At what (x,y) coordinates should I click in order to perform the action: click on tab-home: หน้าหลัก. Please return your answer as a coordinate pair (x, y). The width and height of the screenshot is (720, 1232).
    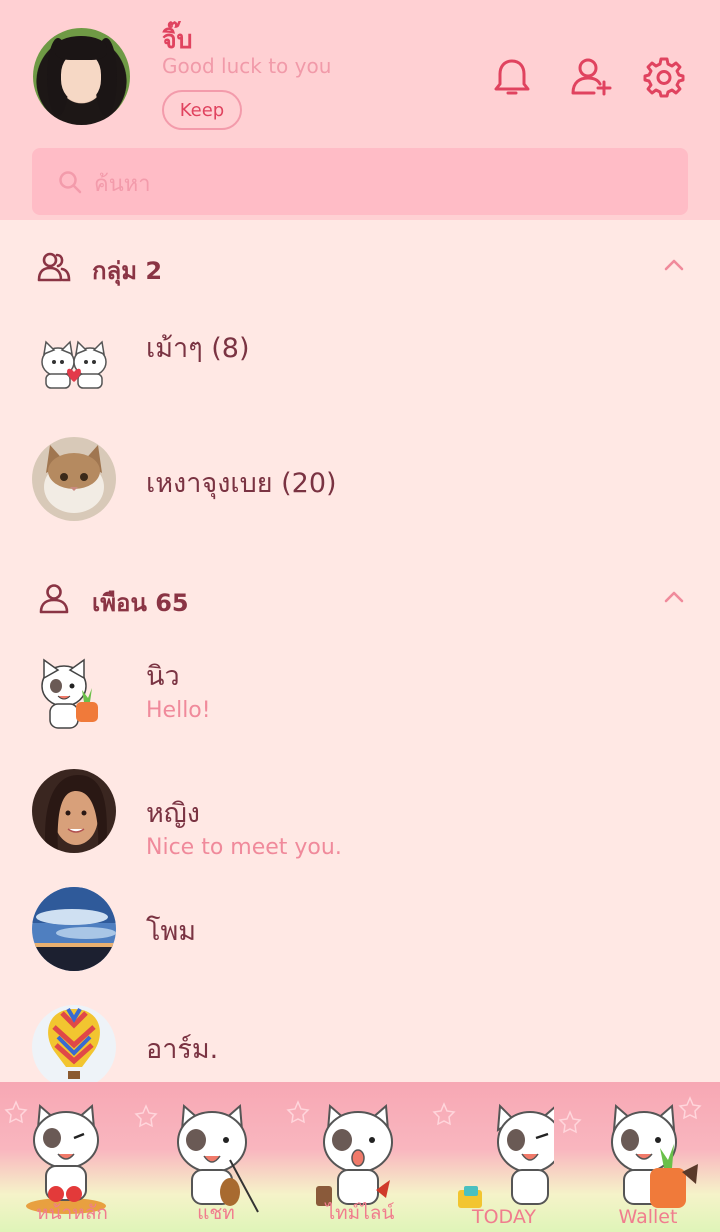
    Looking at the image, I should click on (72, 1157).